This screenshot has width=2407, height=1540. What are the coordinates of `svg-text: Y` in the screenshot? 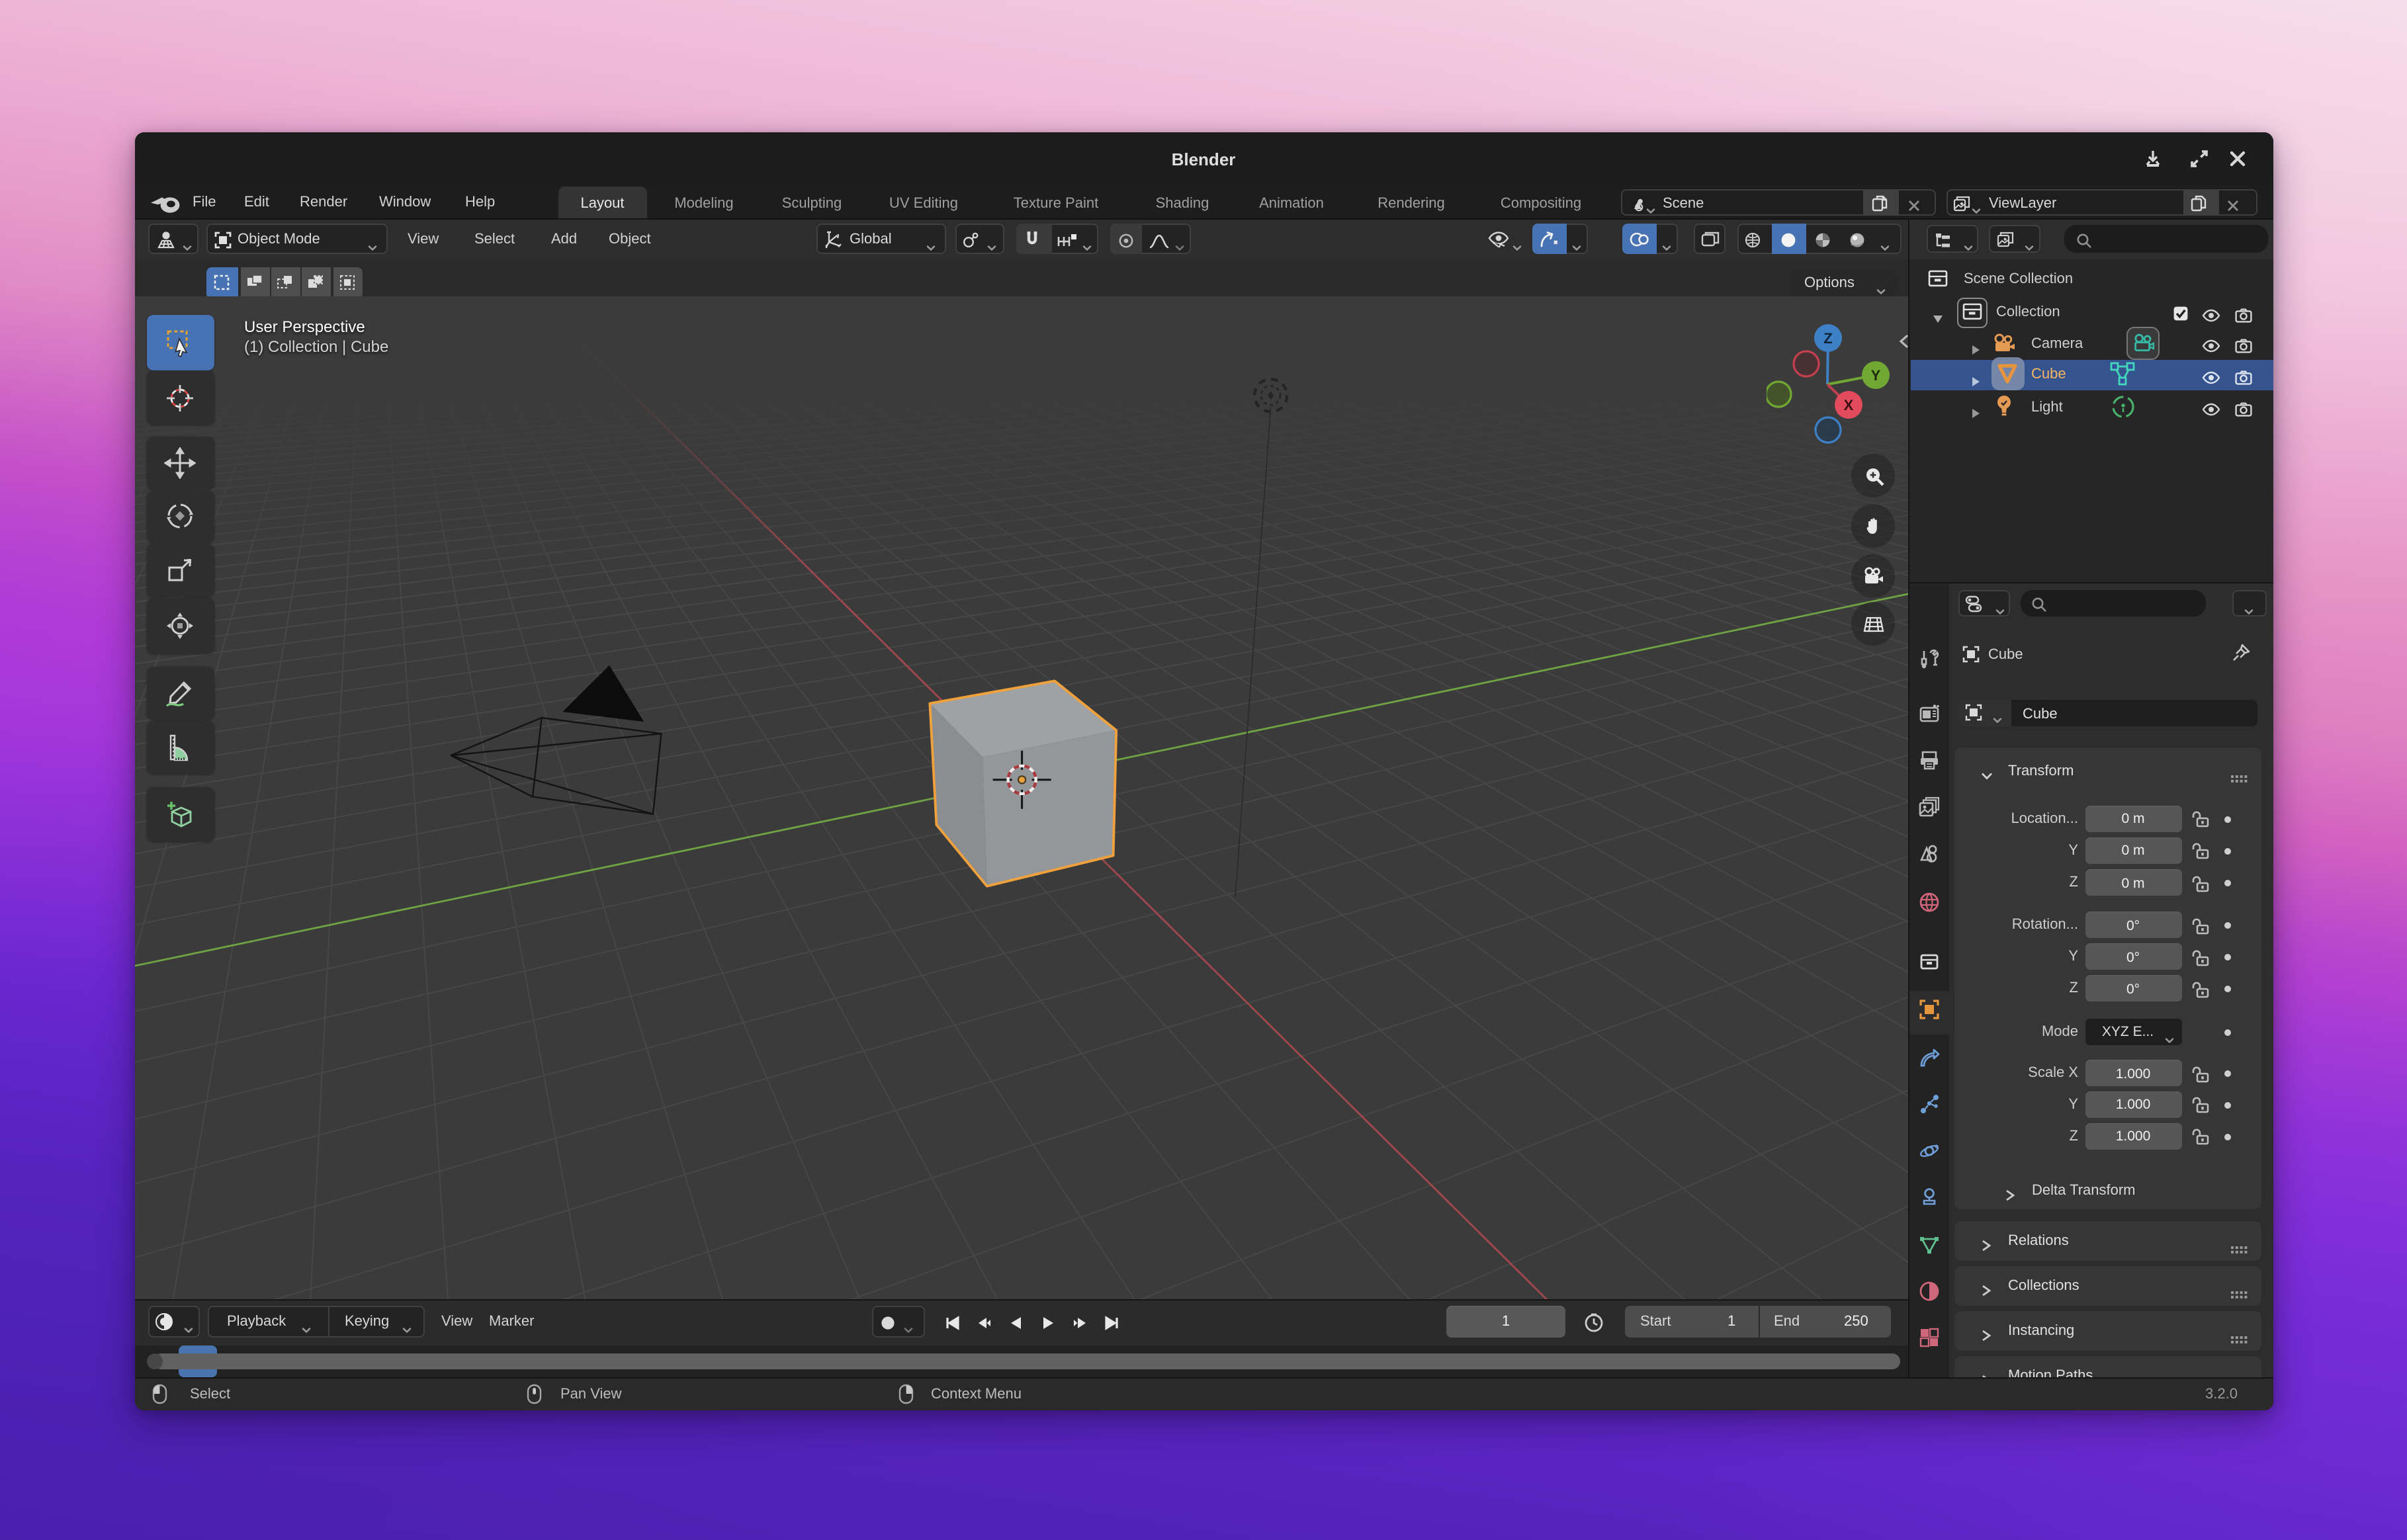 It's located at (1875, 375).